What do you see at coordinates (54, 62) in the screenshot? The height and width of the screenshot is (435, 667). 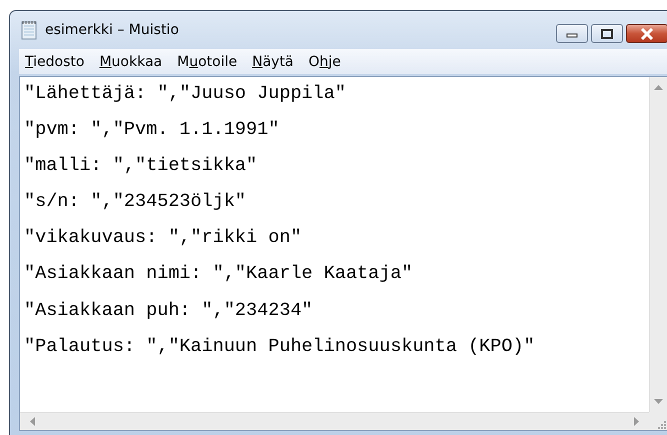 I see `menu-item: Tiedosto` at bounding box center [54, 62].